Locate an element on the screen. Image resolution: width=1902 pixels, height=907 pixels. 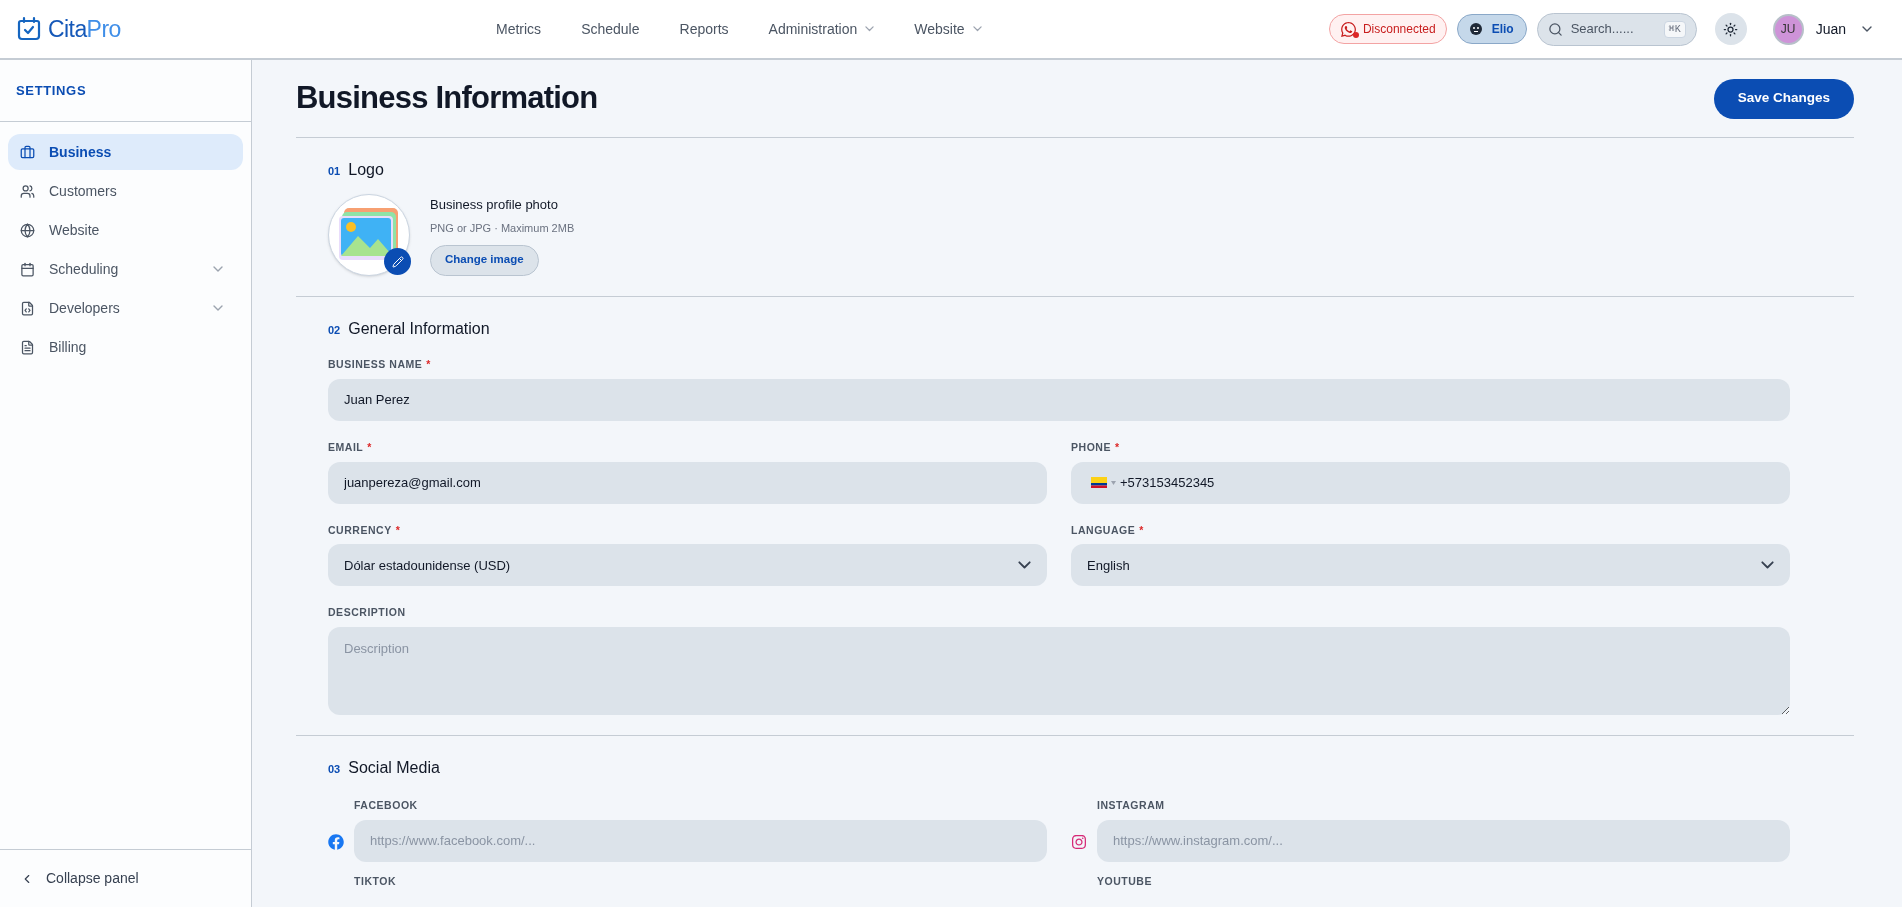
field-label: YOUTUBE is located at coordinates (1124, 881).